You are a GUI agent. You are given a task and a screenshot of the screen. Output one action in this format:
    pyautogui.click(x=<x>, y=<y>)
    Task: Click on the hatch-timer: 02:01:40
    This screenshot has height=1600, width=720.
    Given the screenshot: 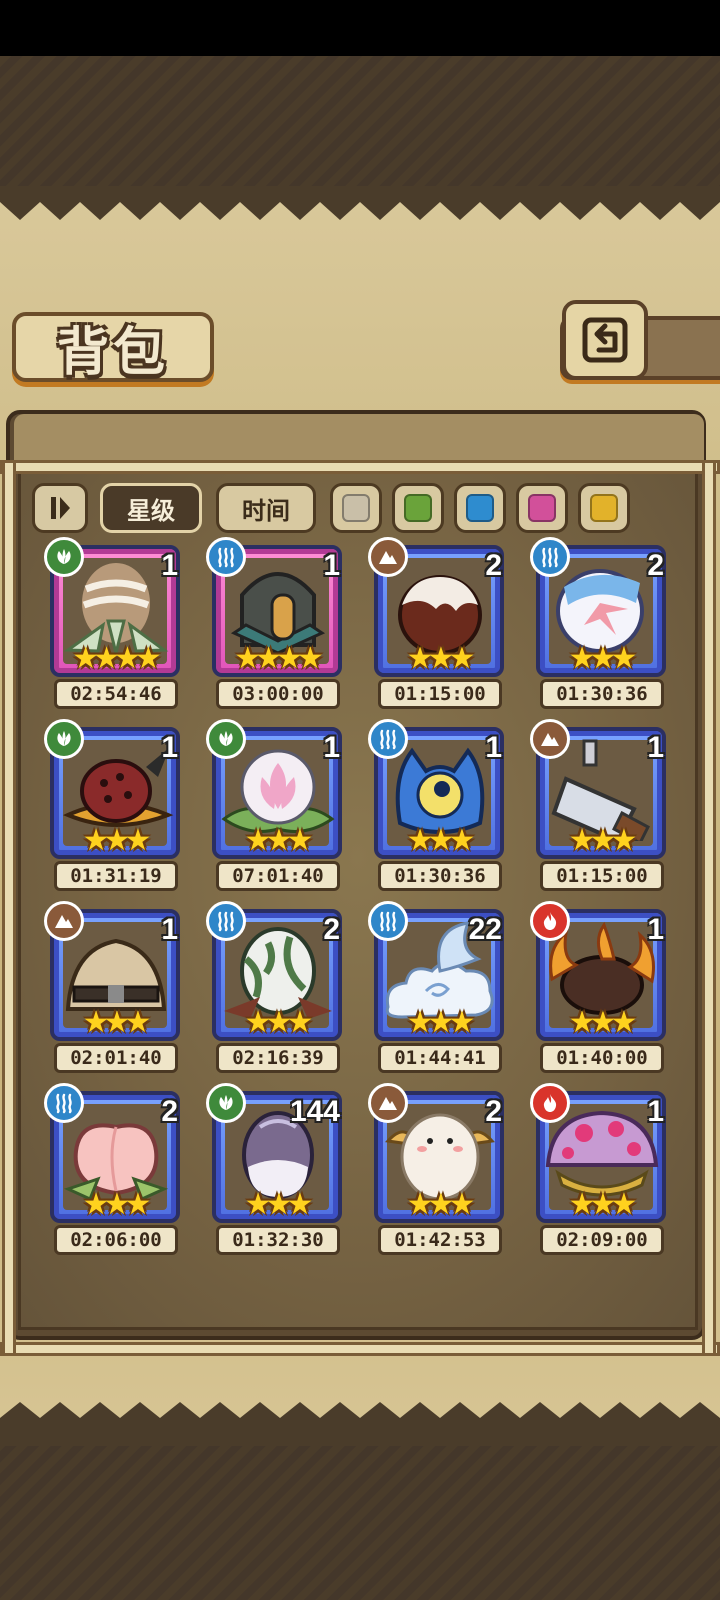 What is the action you would take?
    pyautogui.click(x=116, y=1058)
    